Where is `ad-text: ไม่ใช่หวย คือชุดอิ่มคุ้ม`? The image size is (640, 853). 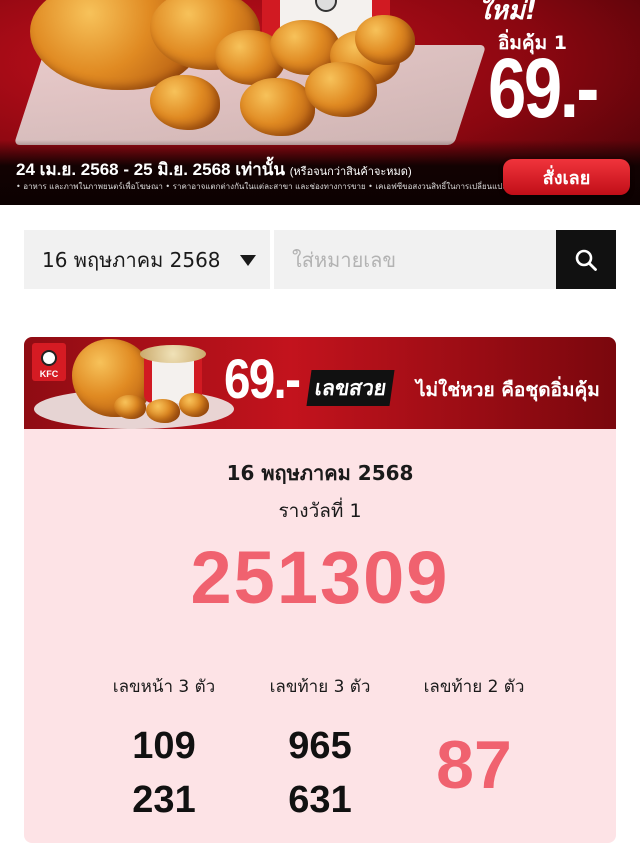
ad-text: ไม่ใช่หวย คือชุดอิ่มคุ้ม is located at coordinates (508, 390).